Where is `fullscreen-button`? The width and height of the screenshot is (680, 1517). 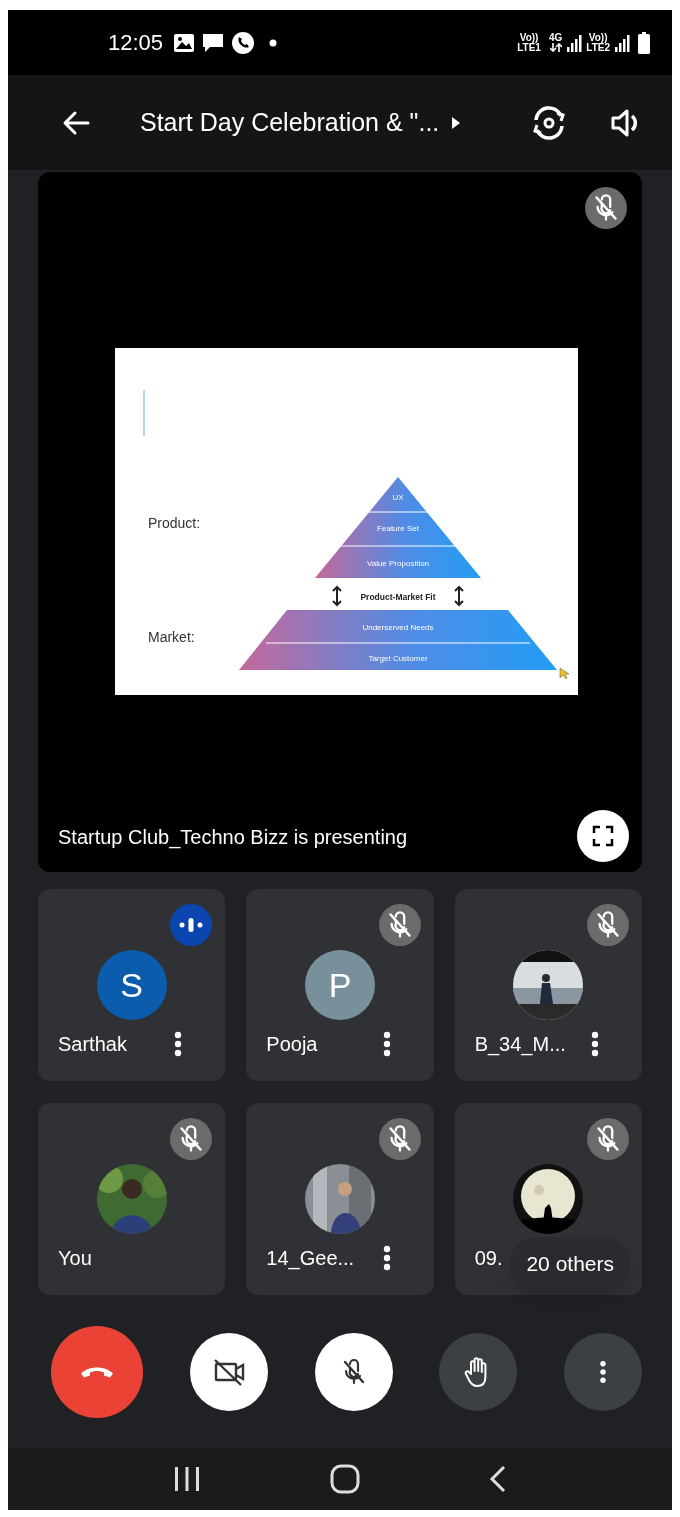 fullscreen-button is located at coordinates (603, 836).